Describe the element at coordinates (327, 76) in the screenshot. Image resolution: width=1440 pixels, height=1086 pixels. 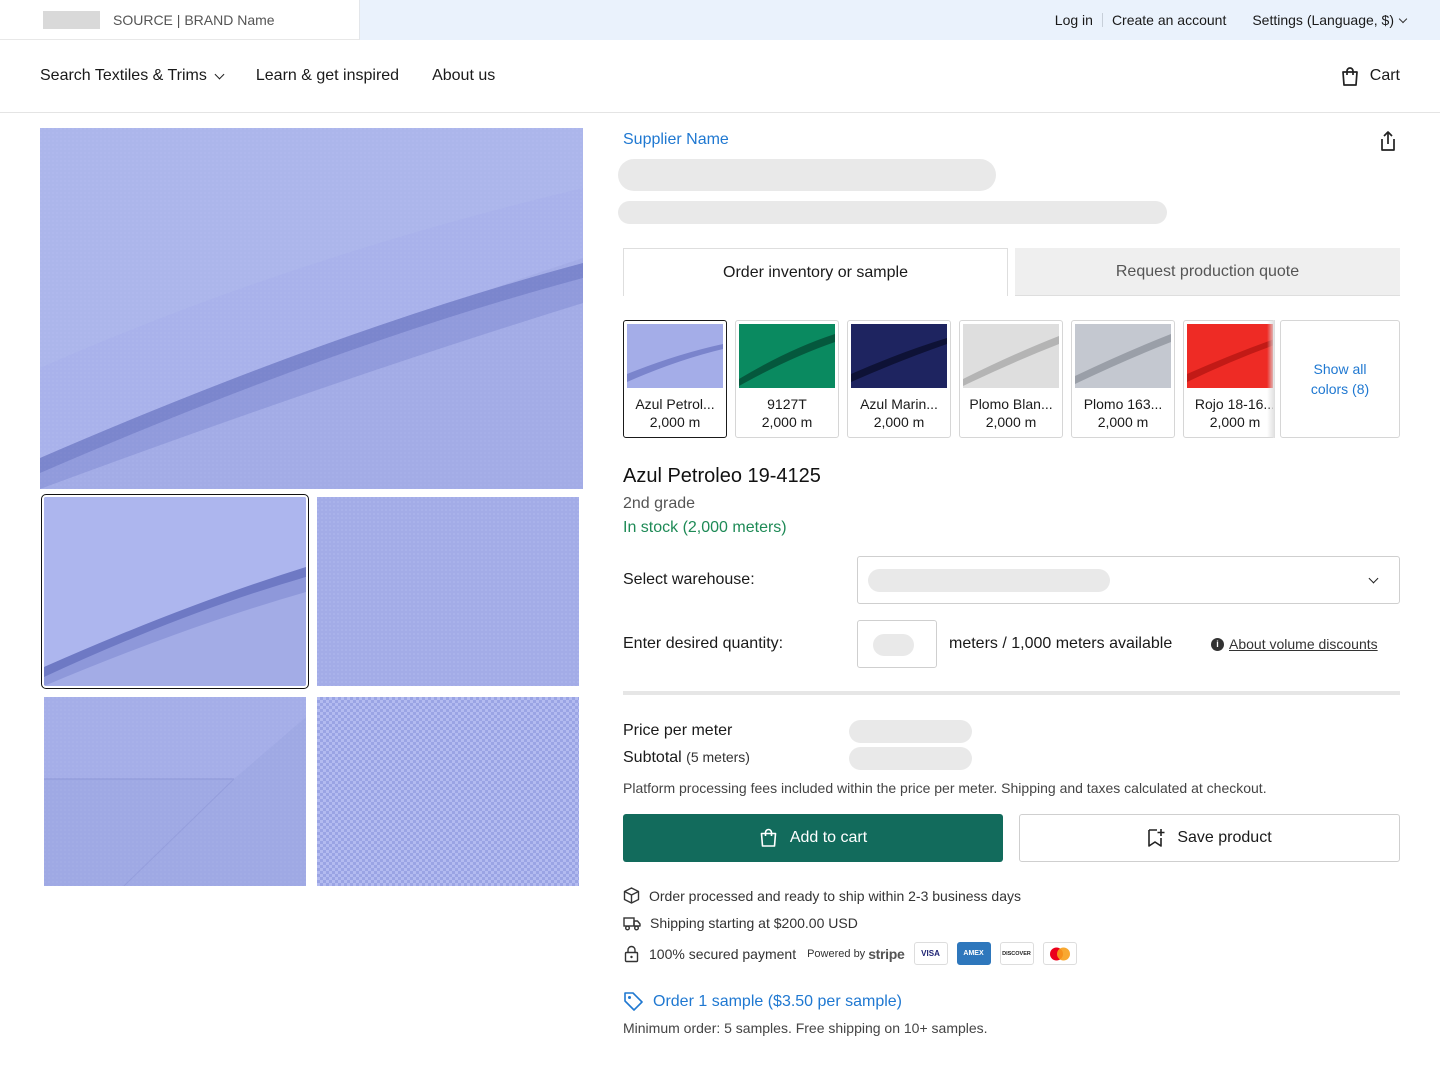
I see `nav-learn: Learn & get inspired` at that location.